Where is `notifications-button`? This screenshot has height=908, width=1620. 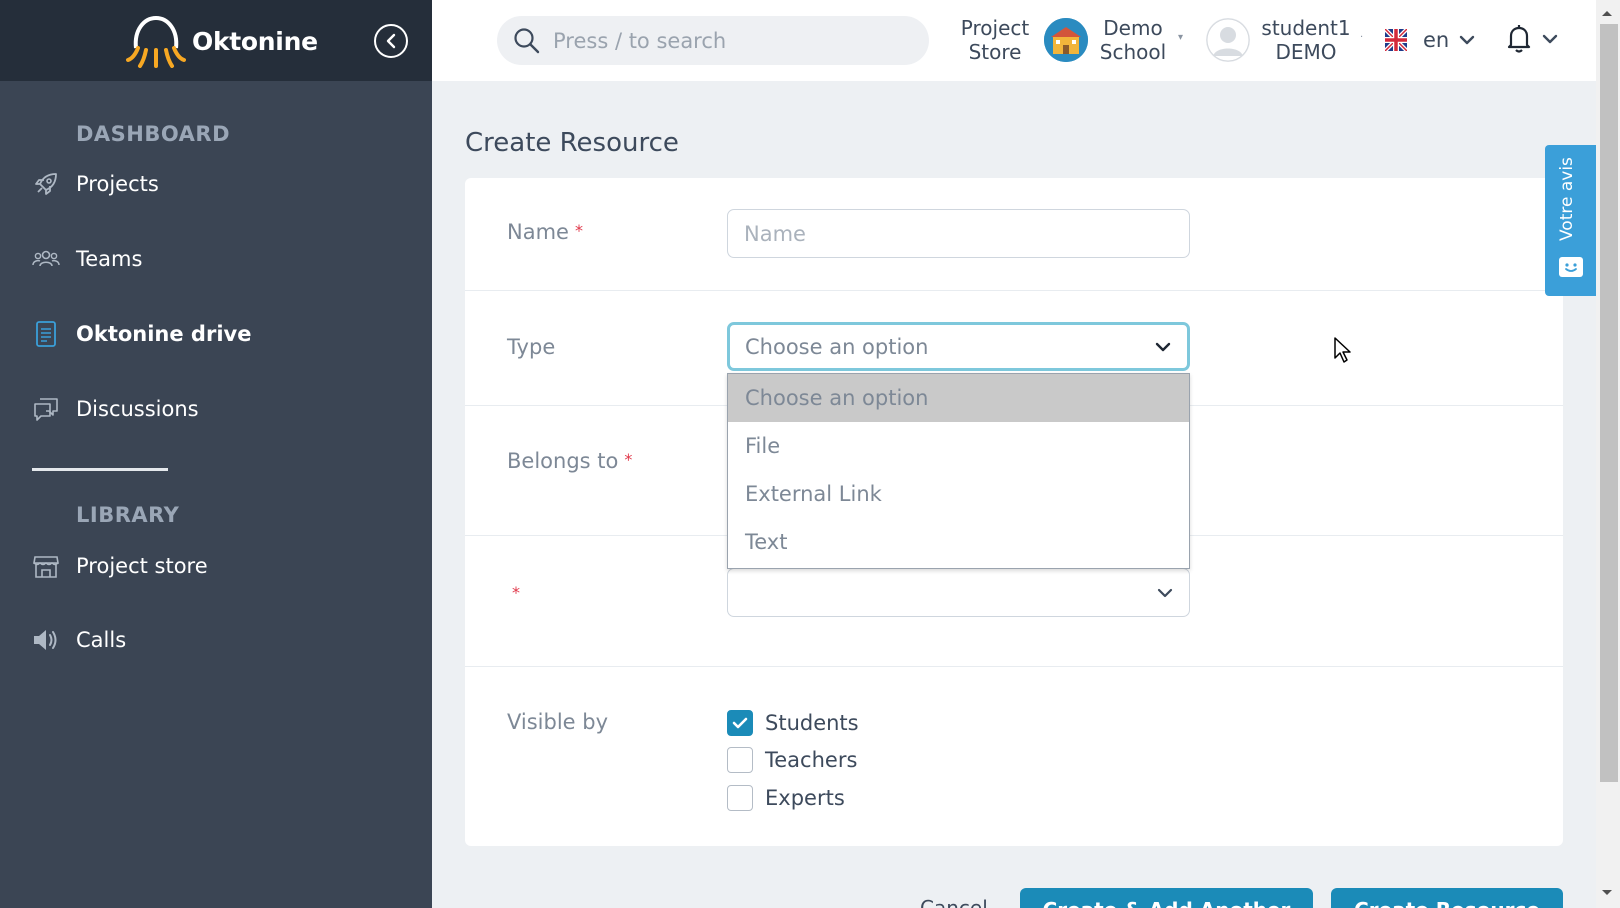
notifications-button is located at coordinates (1532, 39).